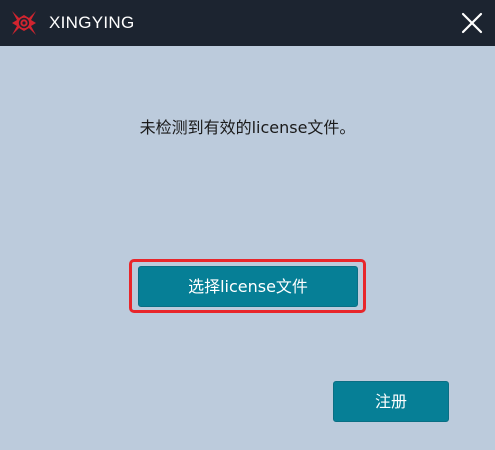 This screenshot has width=495, height=450. Describe the element at coordinates (24, 23) in the screenshot. I see `xingying-logo-icon` at that location.